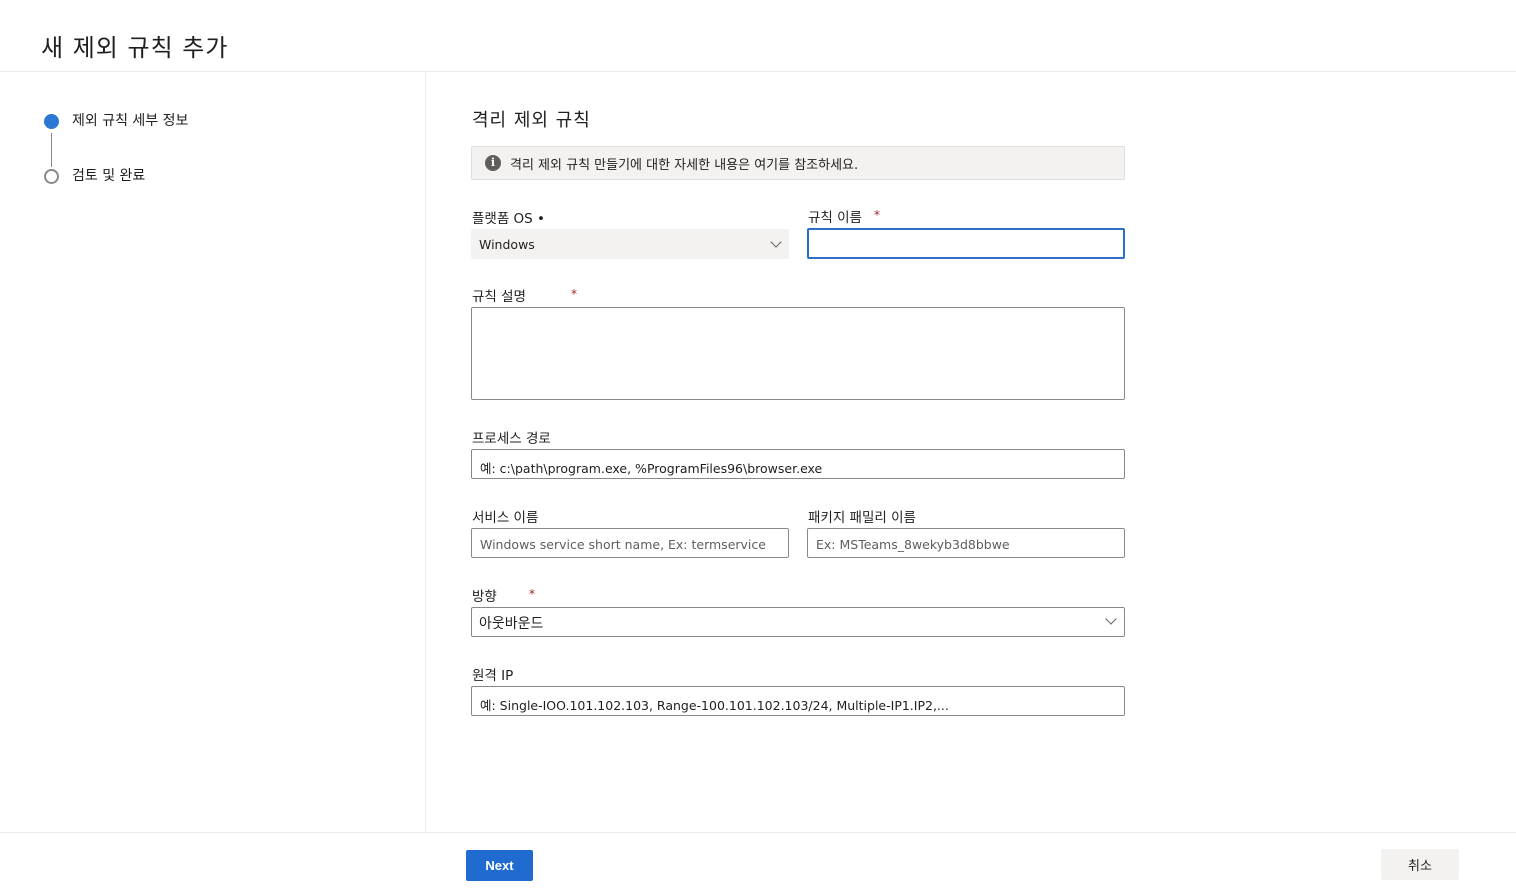 The width and height of the screenshot is (1516, 891). What do you see at coordinates (966, 243) in the screenshot?
I see `rule-name-input` at bounding box center [966, 243].